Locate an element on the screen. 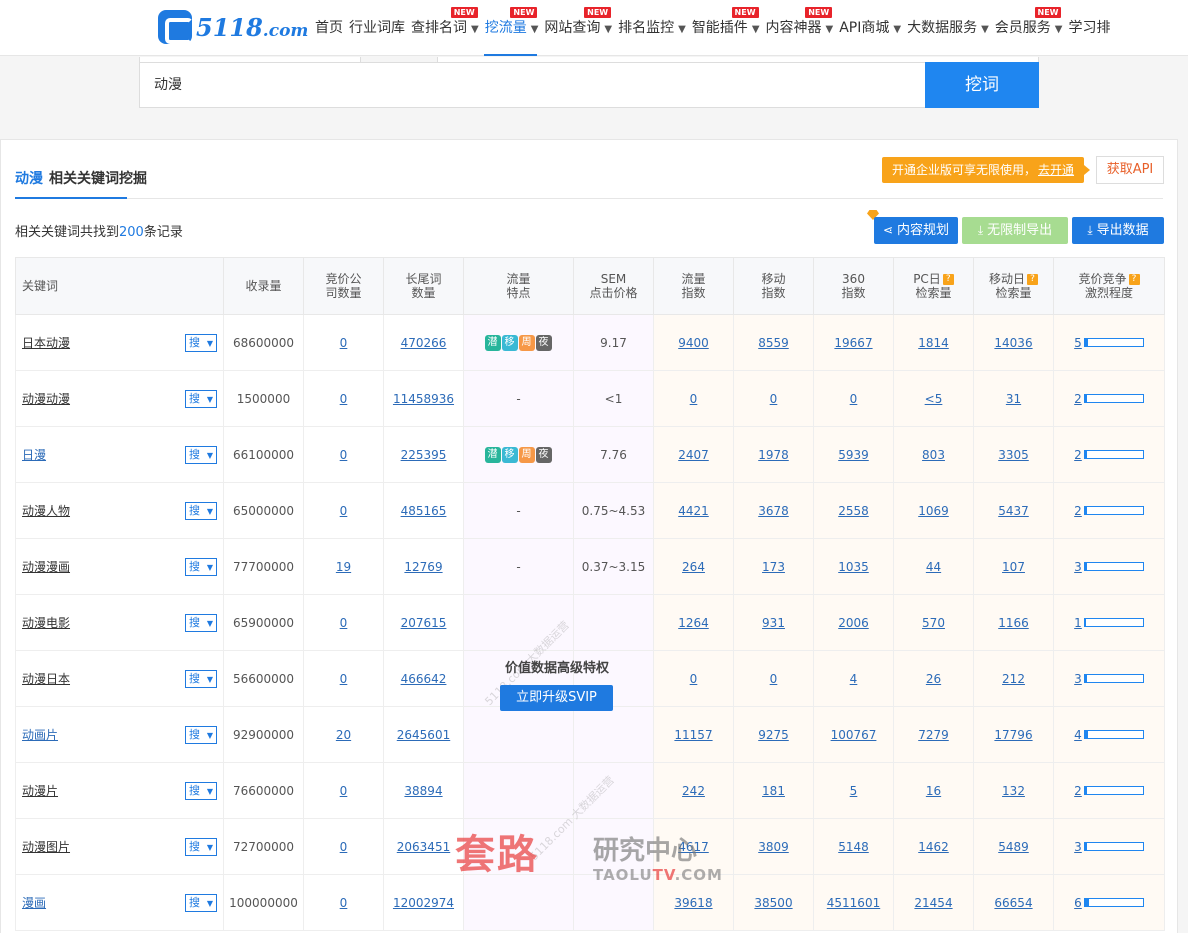 This screenshot has width=1188, height=933. nav-item: 首页 is located at coordinates (331, 28).